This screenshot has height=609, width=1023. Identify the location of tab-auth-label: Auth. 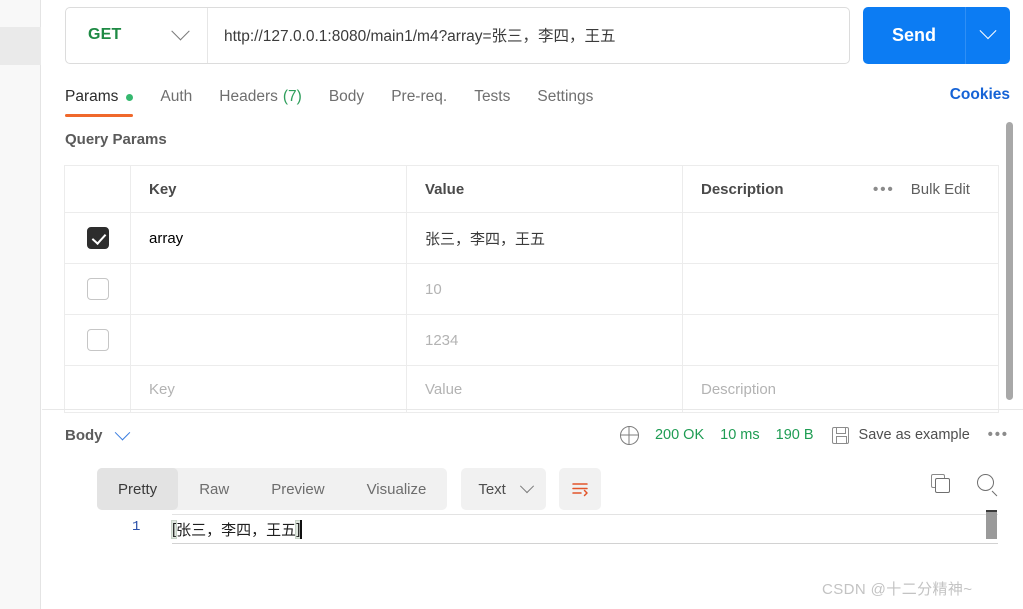
(176, 96).